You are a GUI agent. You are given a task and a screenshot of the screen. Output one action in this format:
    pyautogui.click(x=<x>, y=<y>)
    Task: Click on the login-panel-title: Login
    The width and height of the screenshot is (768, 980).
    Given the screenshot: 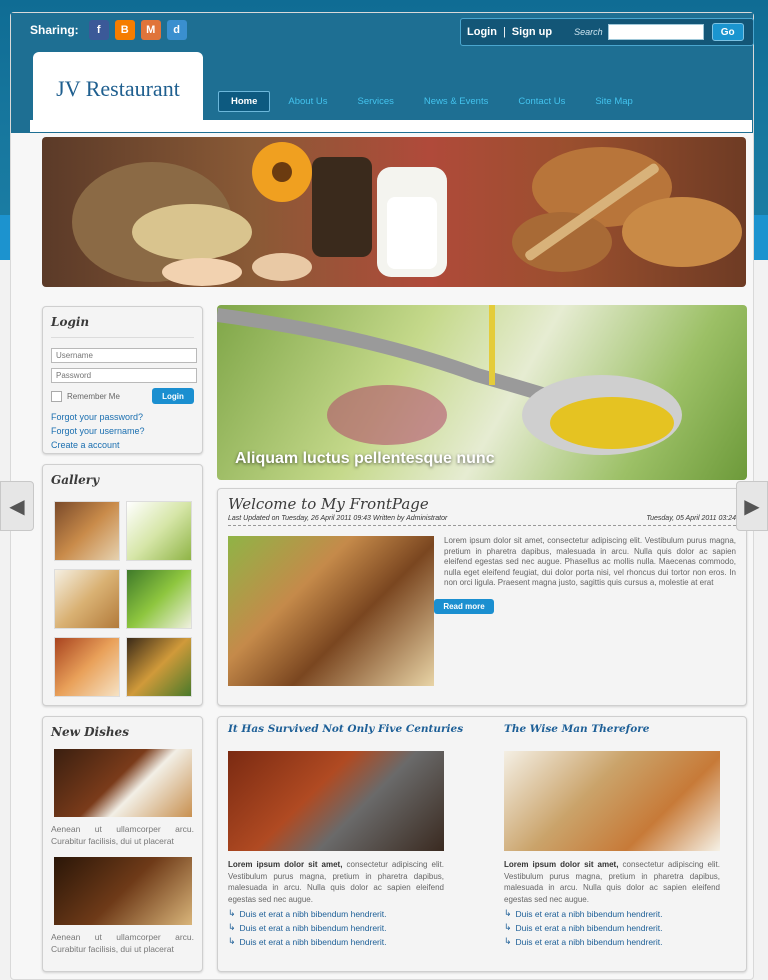 What is the action you would take?
    pyautogui.click(x=70, y=322)
    